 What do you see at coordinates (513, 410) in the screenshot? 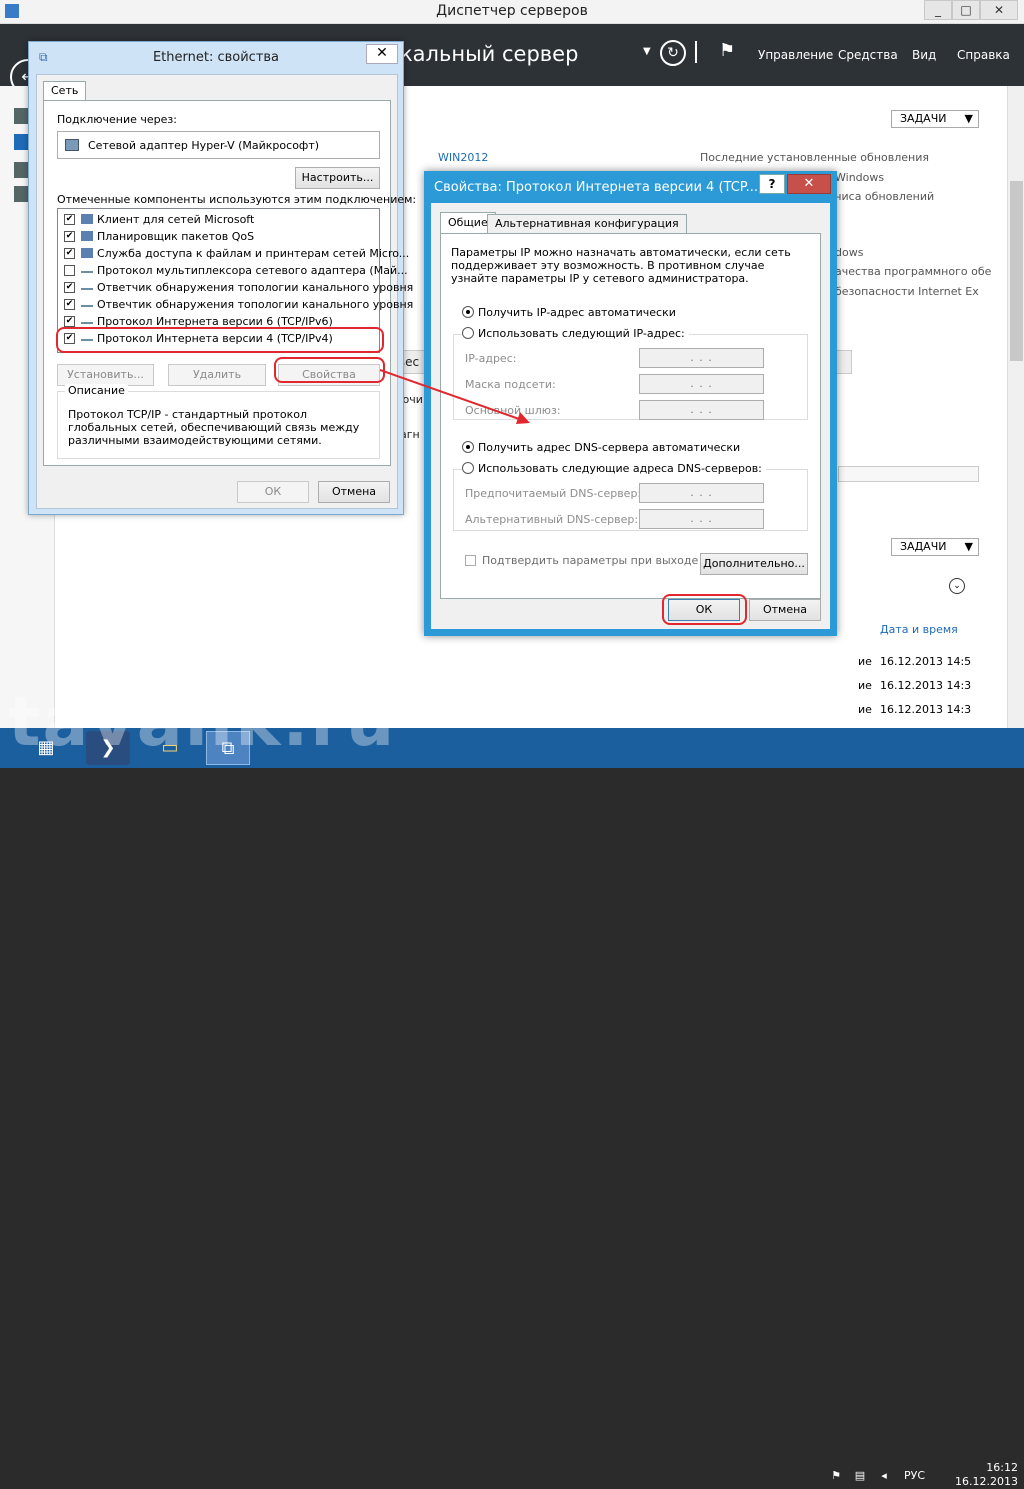
I see `gateway-label: Основной шлюз:` at bounding box center [513, 410].